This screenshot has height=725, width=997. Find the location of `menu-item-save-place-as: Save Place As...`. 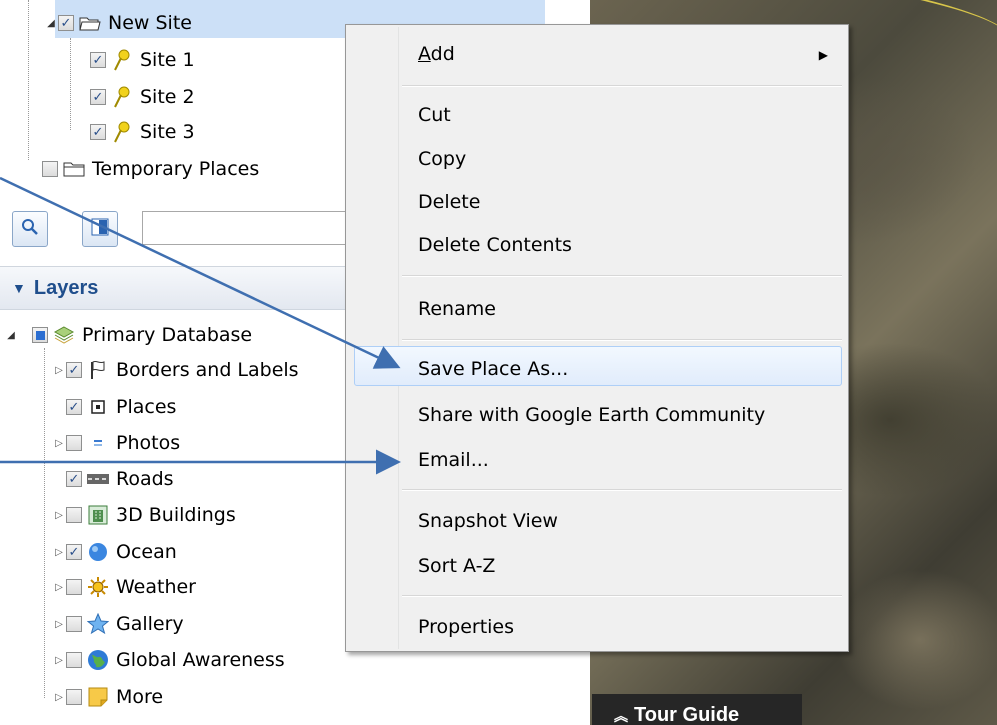

menu-item-save-place-as: Save Place As... is located at coordinates (493, 369).